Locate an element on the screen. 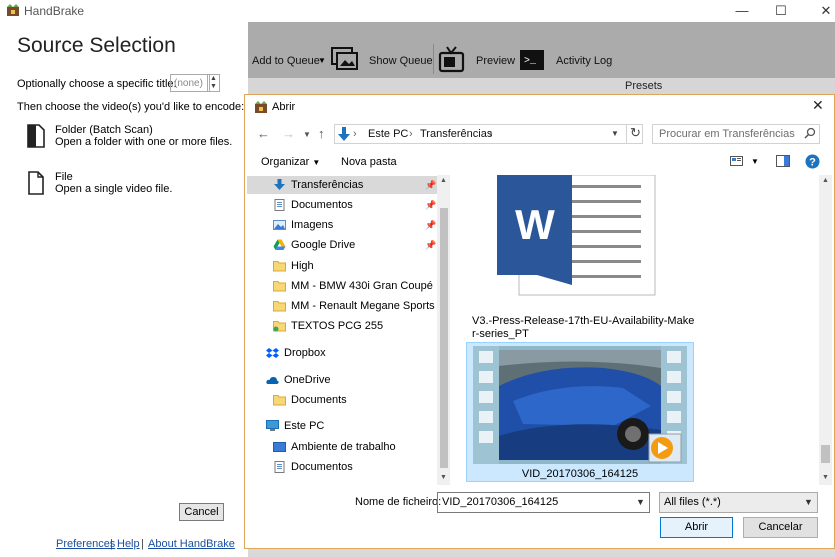  open-button: Abrir is located at coordinates (696, 527).